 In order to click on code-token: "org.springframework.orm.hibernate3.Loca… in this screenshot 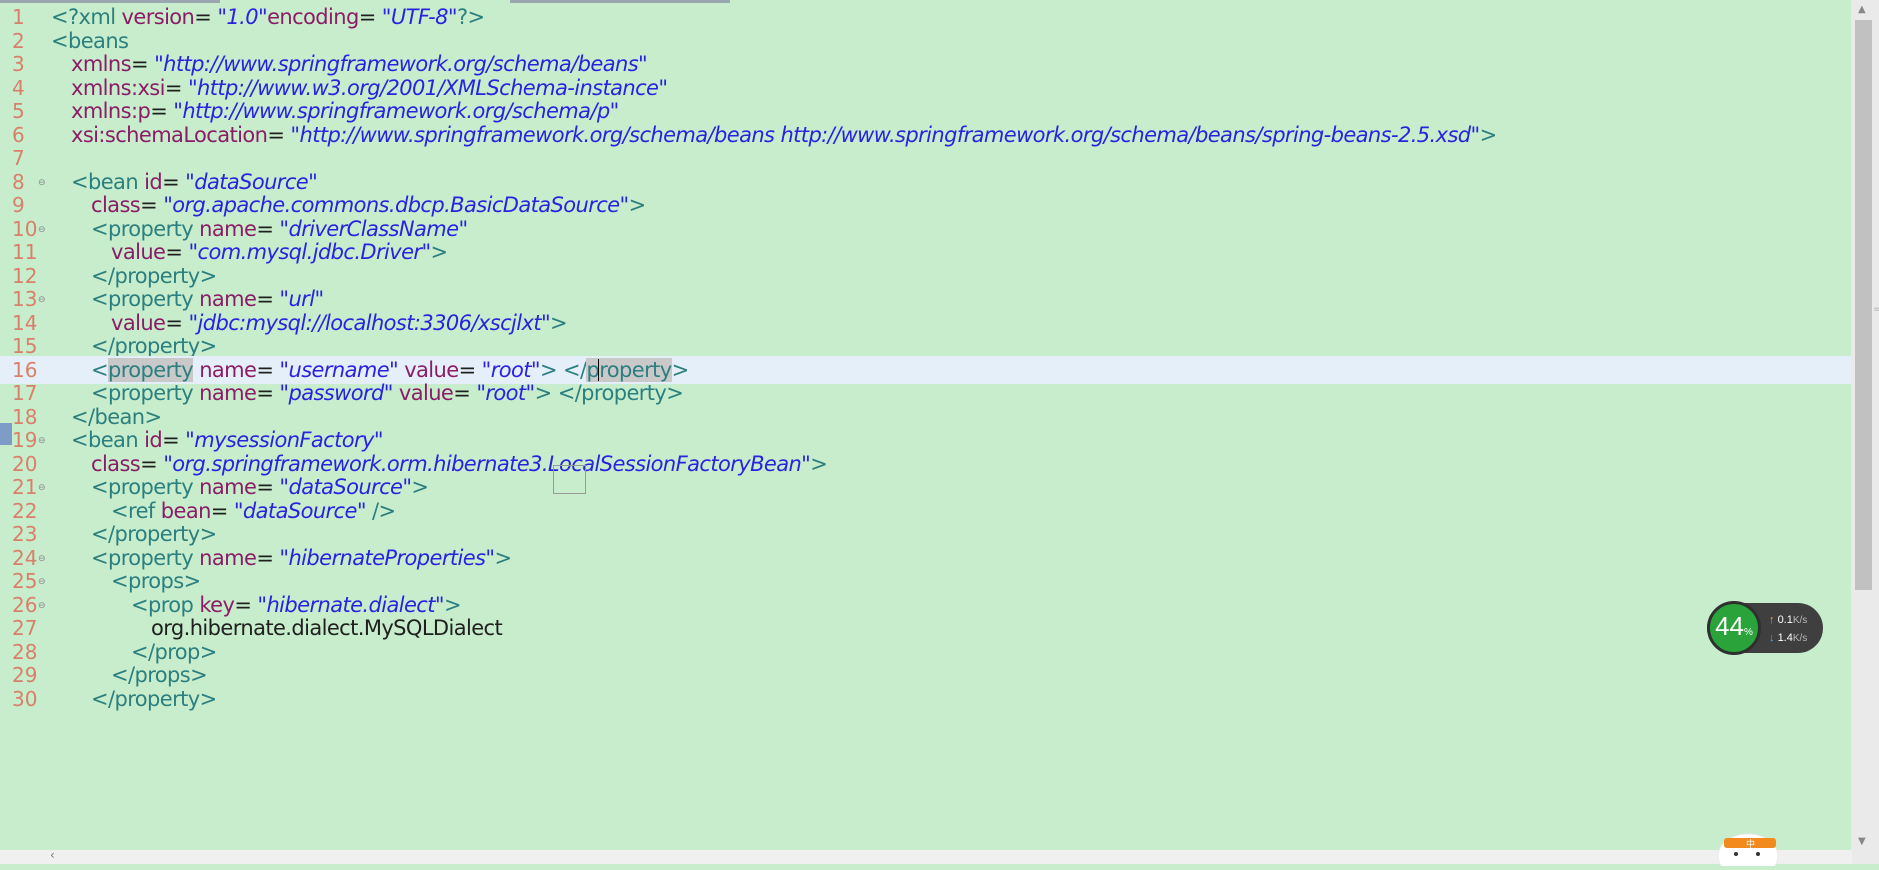, I will do `click(487, 463)`.